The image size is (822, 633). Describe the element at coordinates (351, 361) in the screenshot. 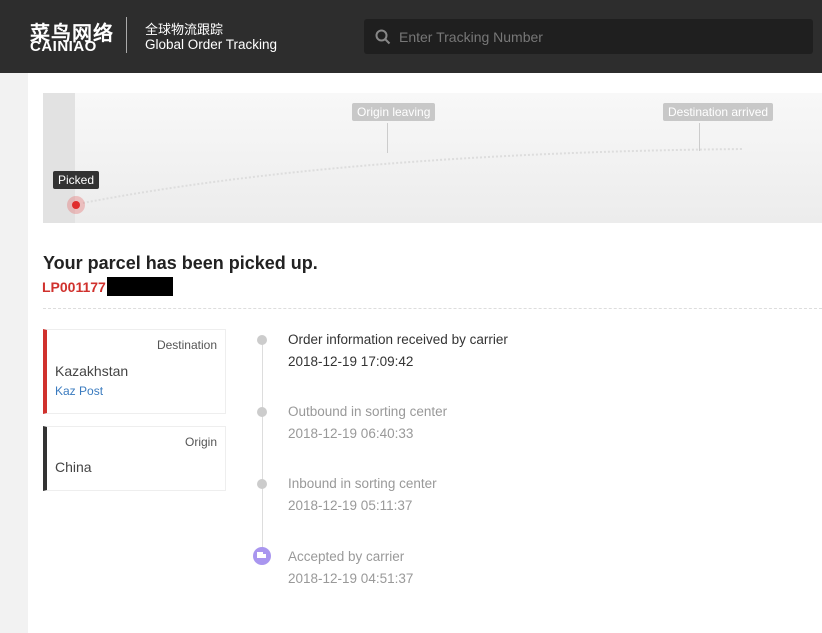

I see `event-time: 2018-12-19 17:09:42` at that location.